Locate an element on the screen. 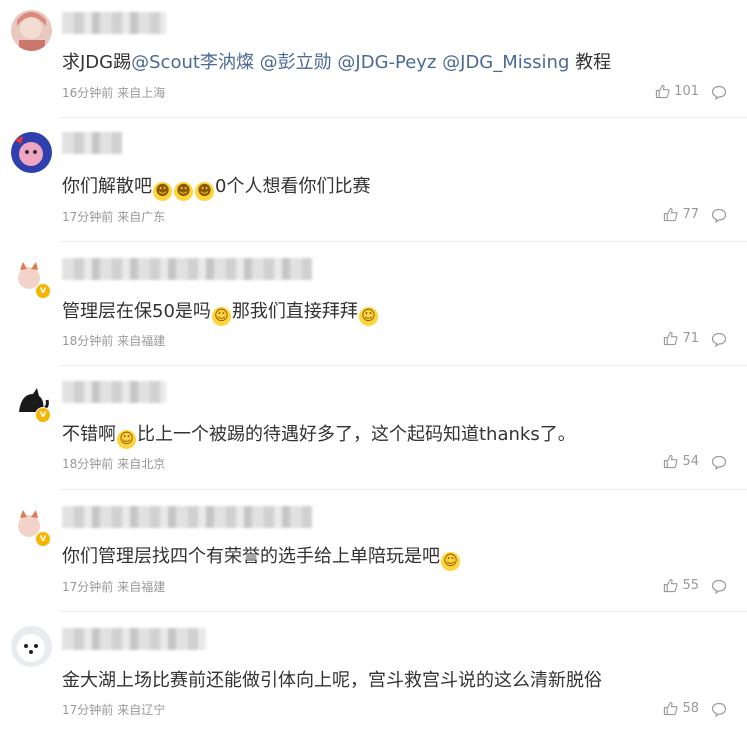 This screenshot has height=735, width=747. like-button: 77 is located at coordinates (681, 214).